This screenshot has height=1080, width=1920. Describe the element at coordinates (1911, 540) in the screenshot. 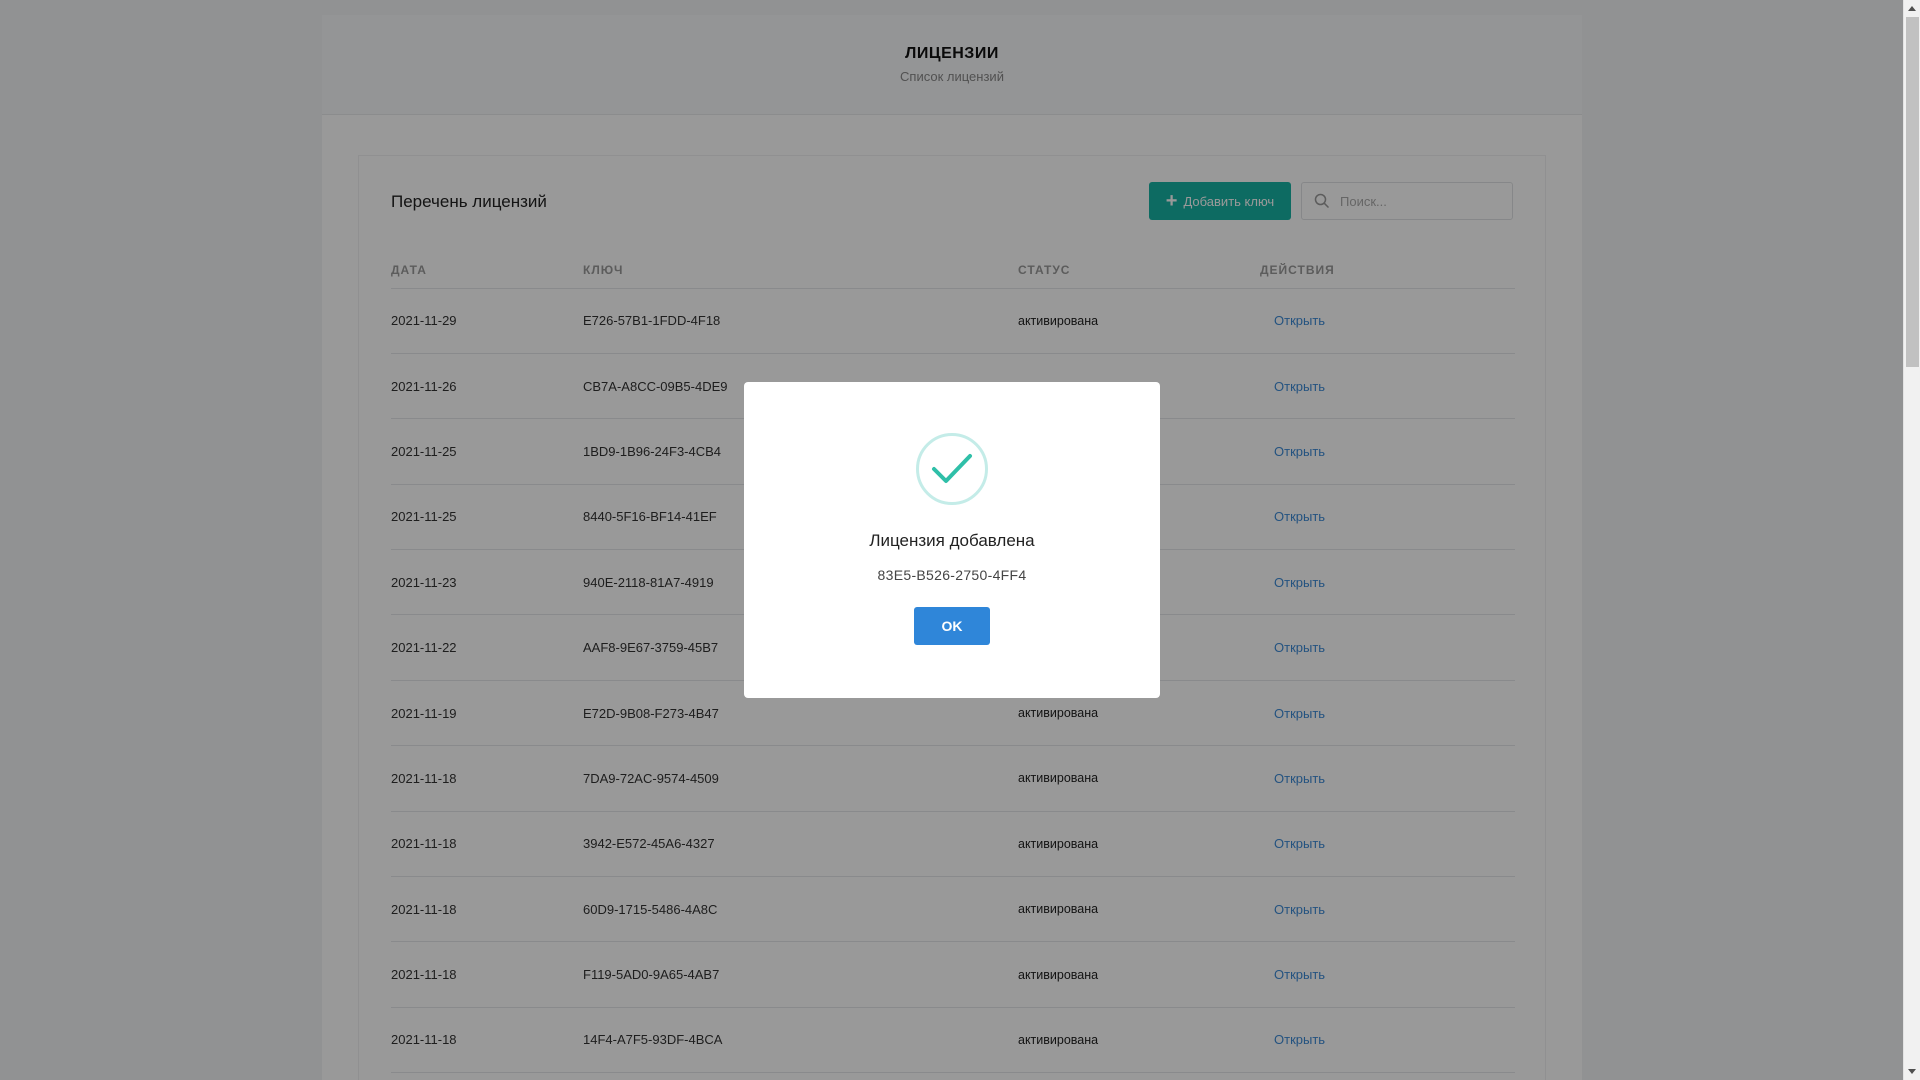

I see `scrollbar` at that location.